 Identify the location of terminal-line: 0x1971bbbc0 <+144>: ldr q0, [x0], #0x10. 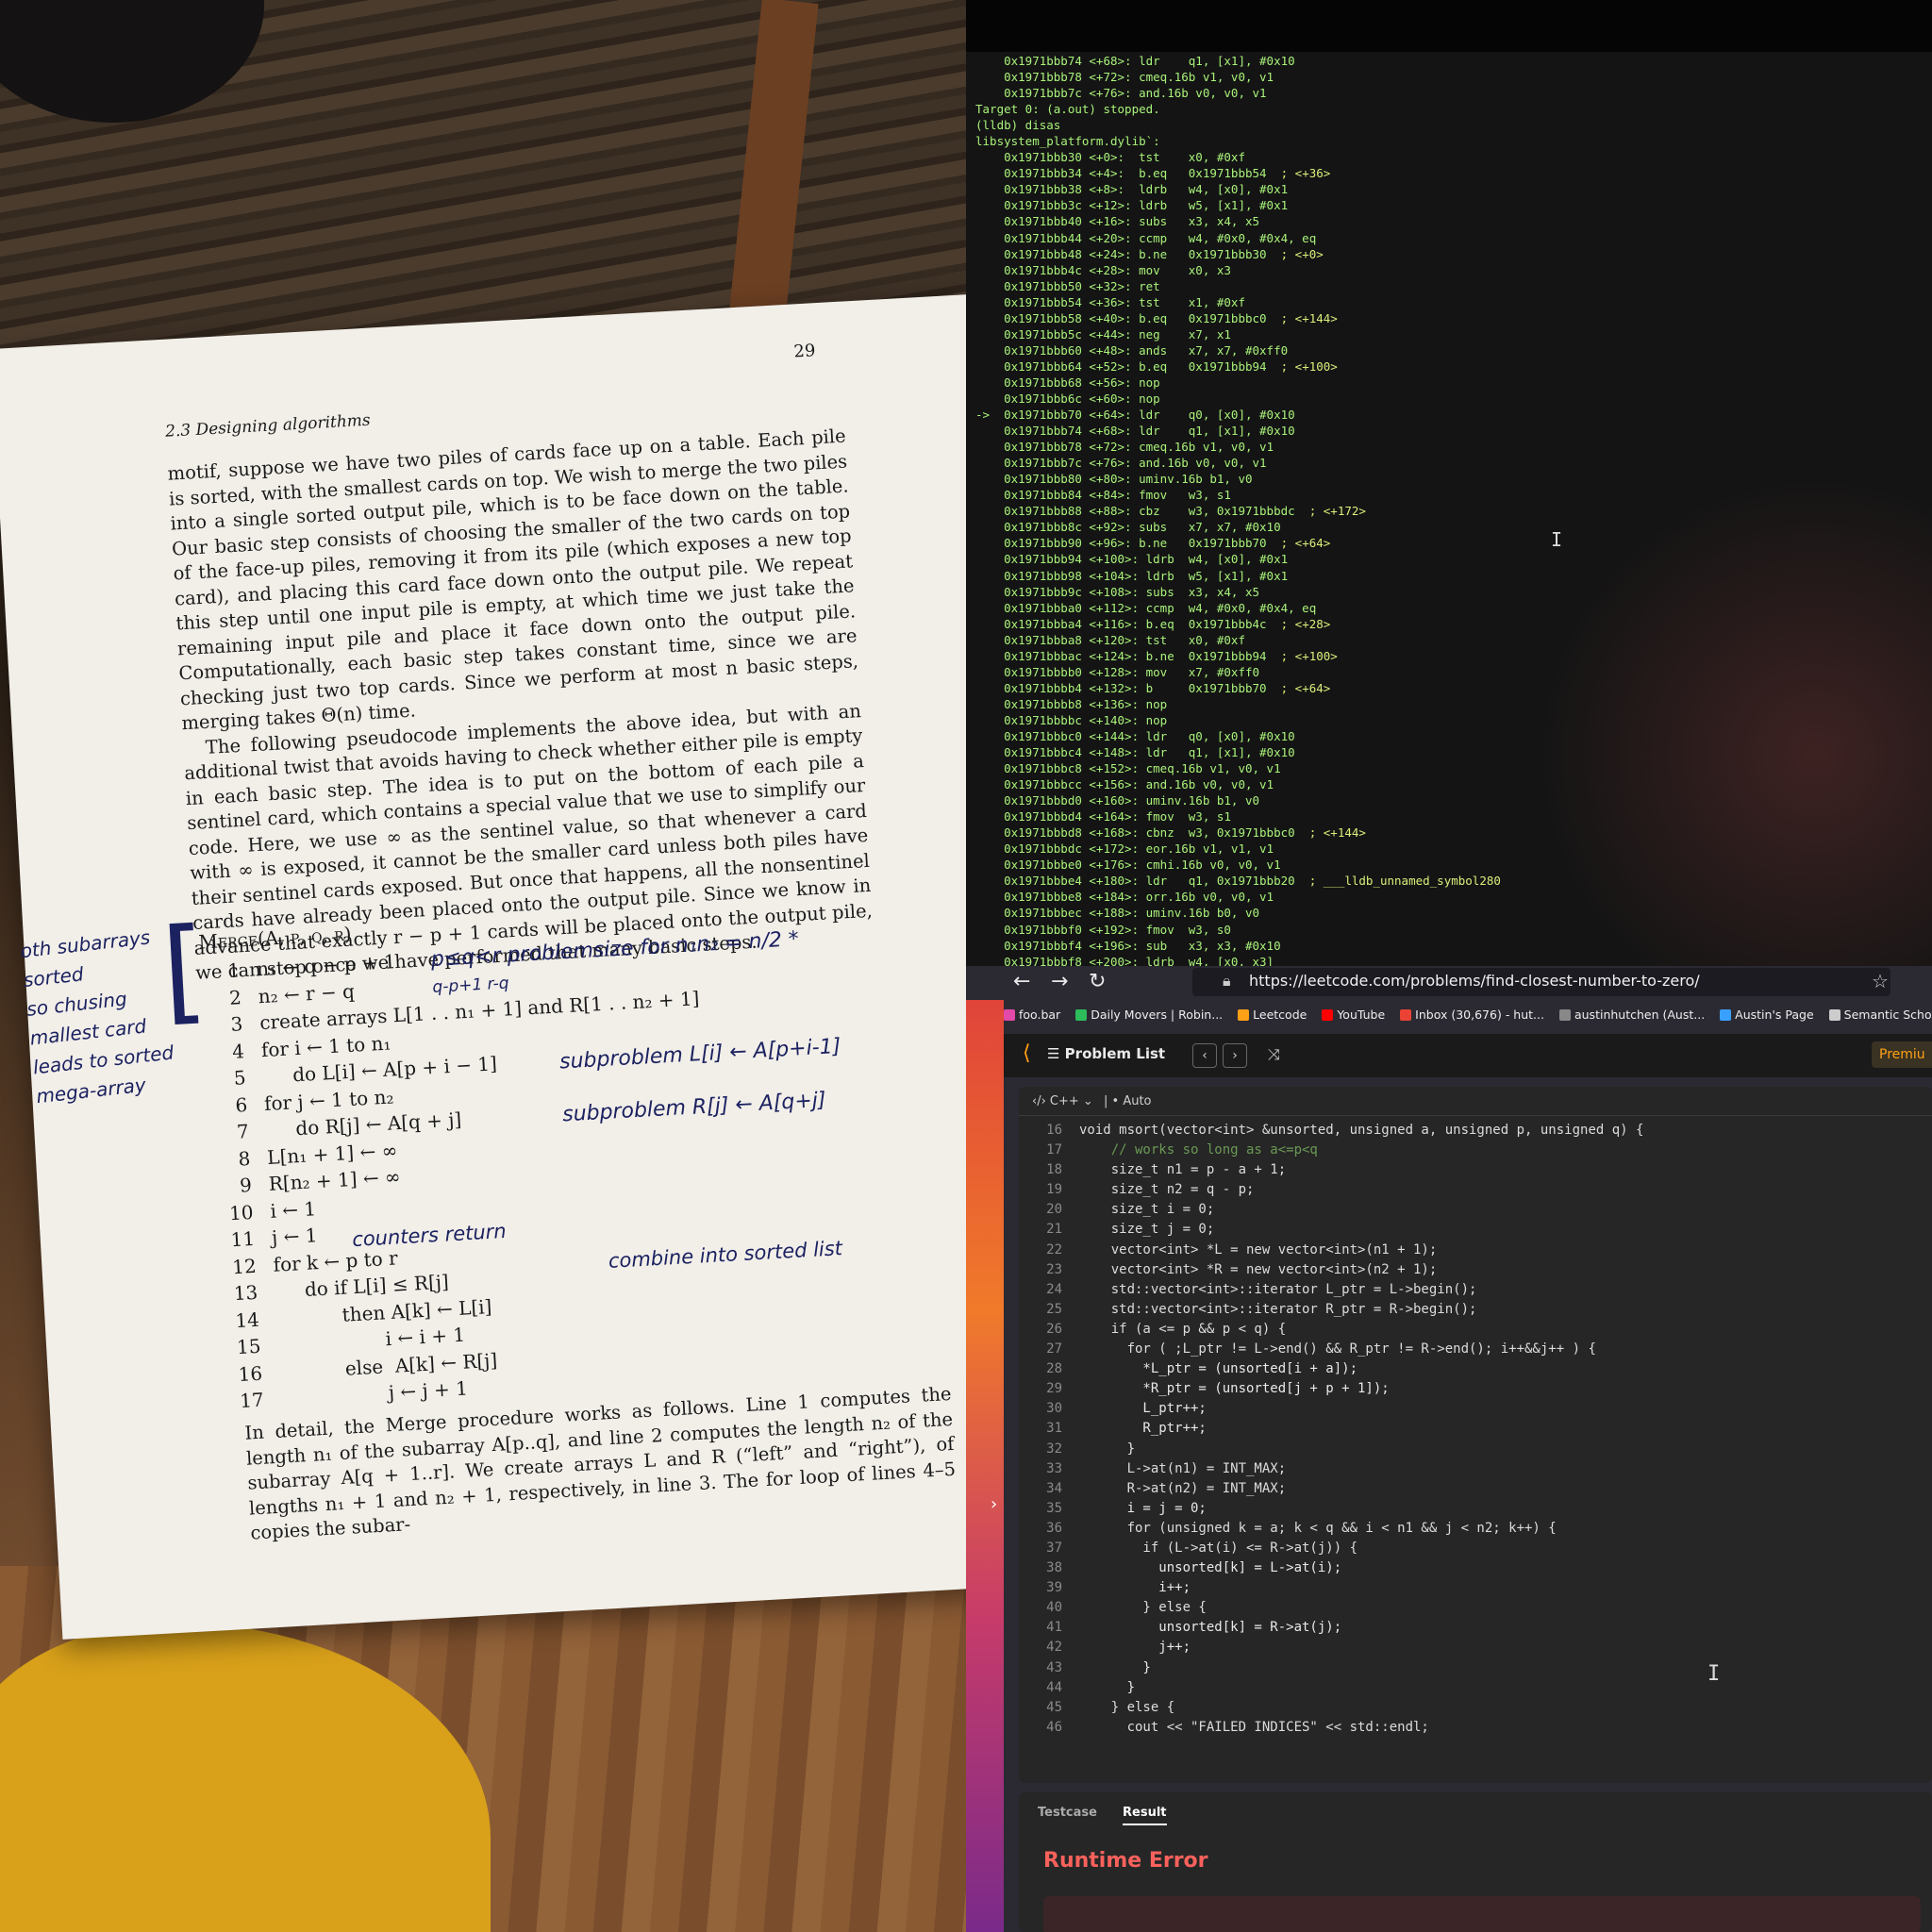
(1238, 736).